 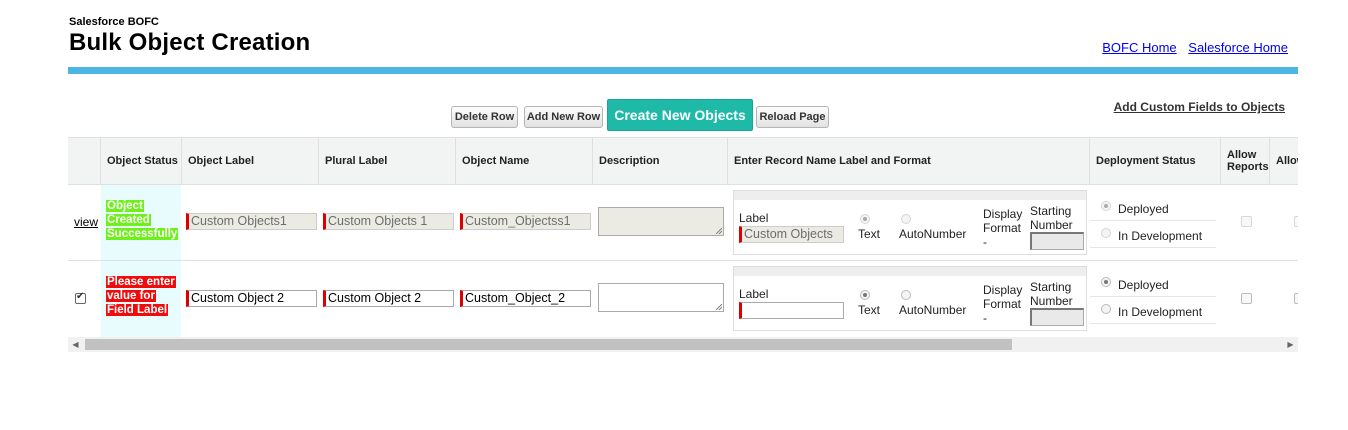 What do you see at coordinates (142, 220) in the screenshot?
I see `object-status-text: Object Created Successfully` at bounding box center [142, 220].